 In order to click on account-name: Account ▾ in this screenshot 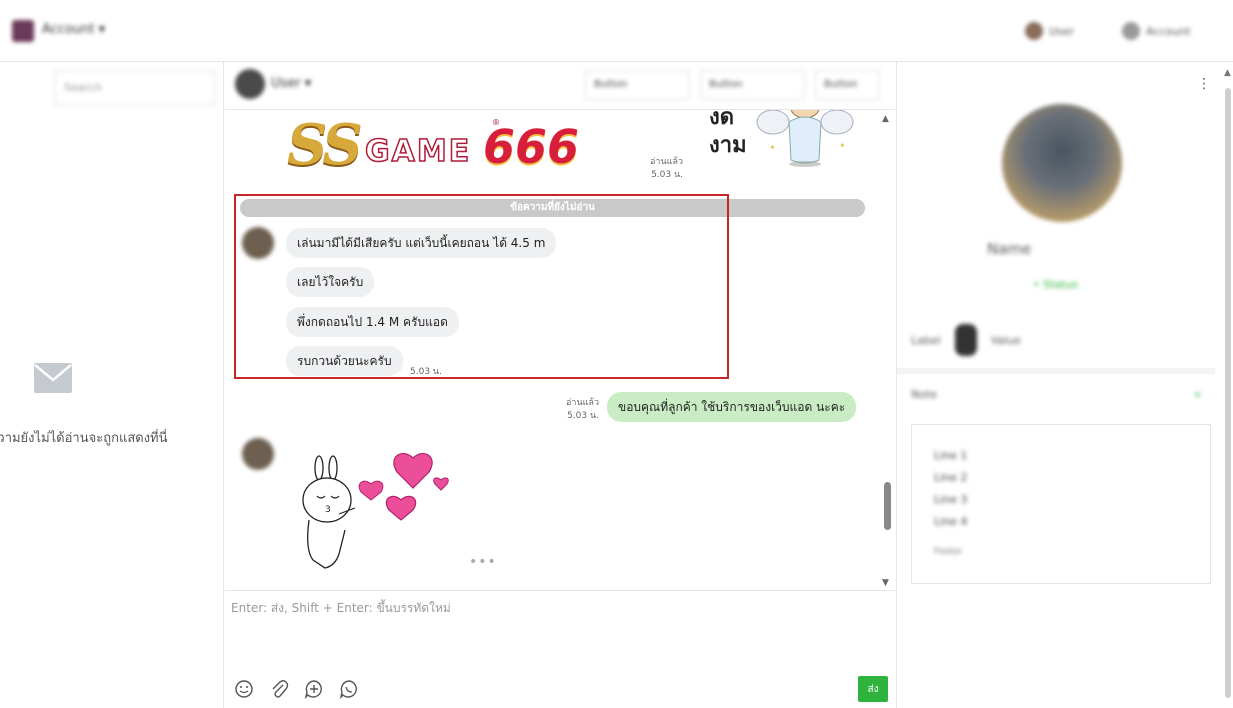, I will do `click(73, 29)`.